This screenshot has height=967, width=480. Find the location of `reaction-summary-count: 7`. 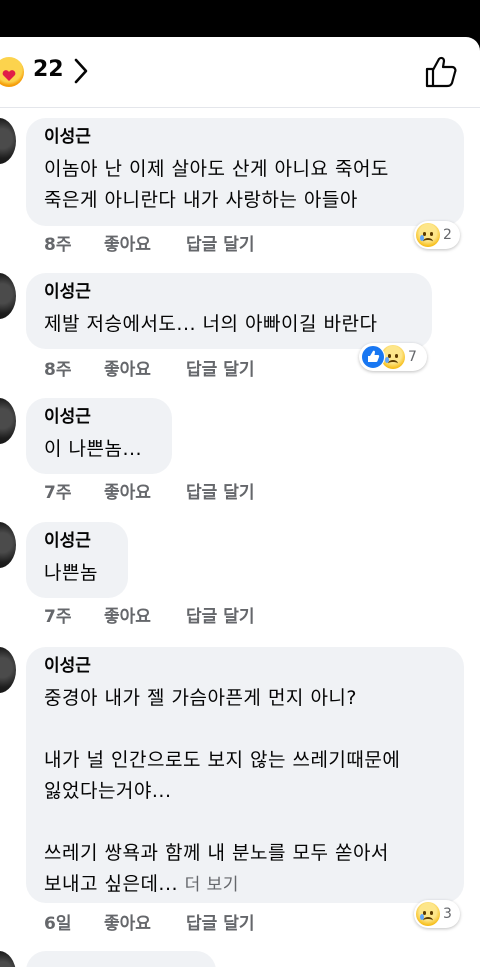

reaction-summary-count: 7 is located at coordinates (412, 357).